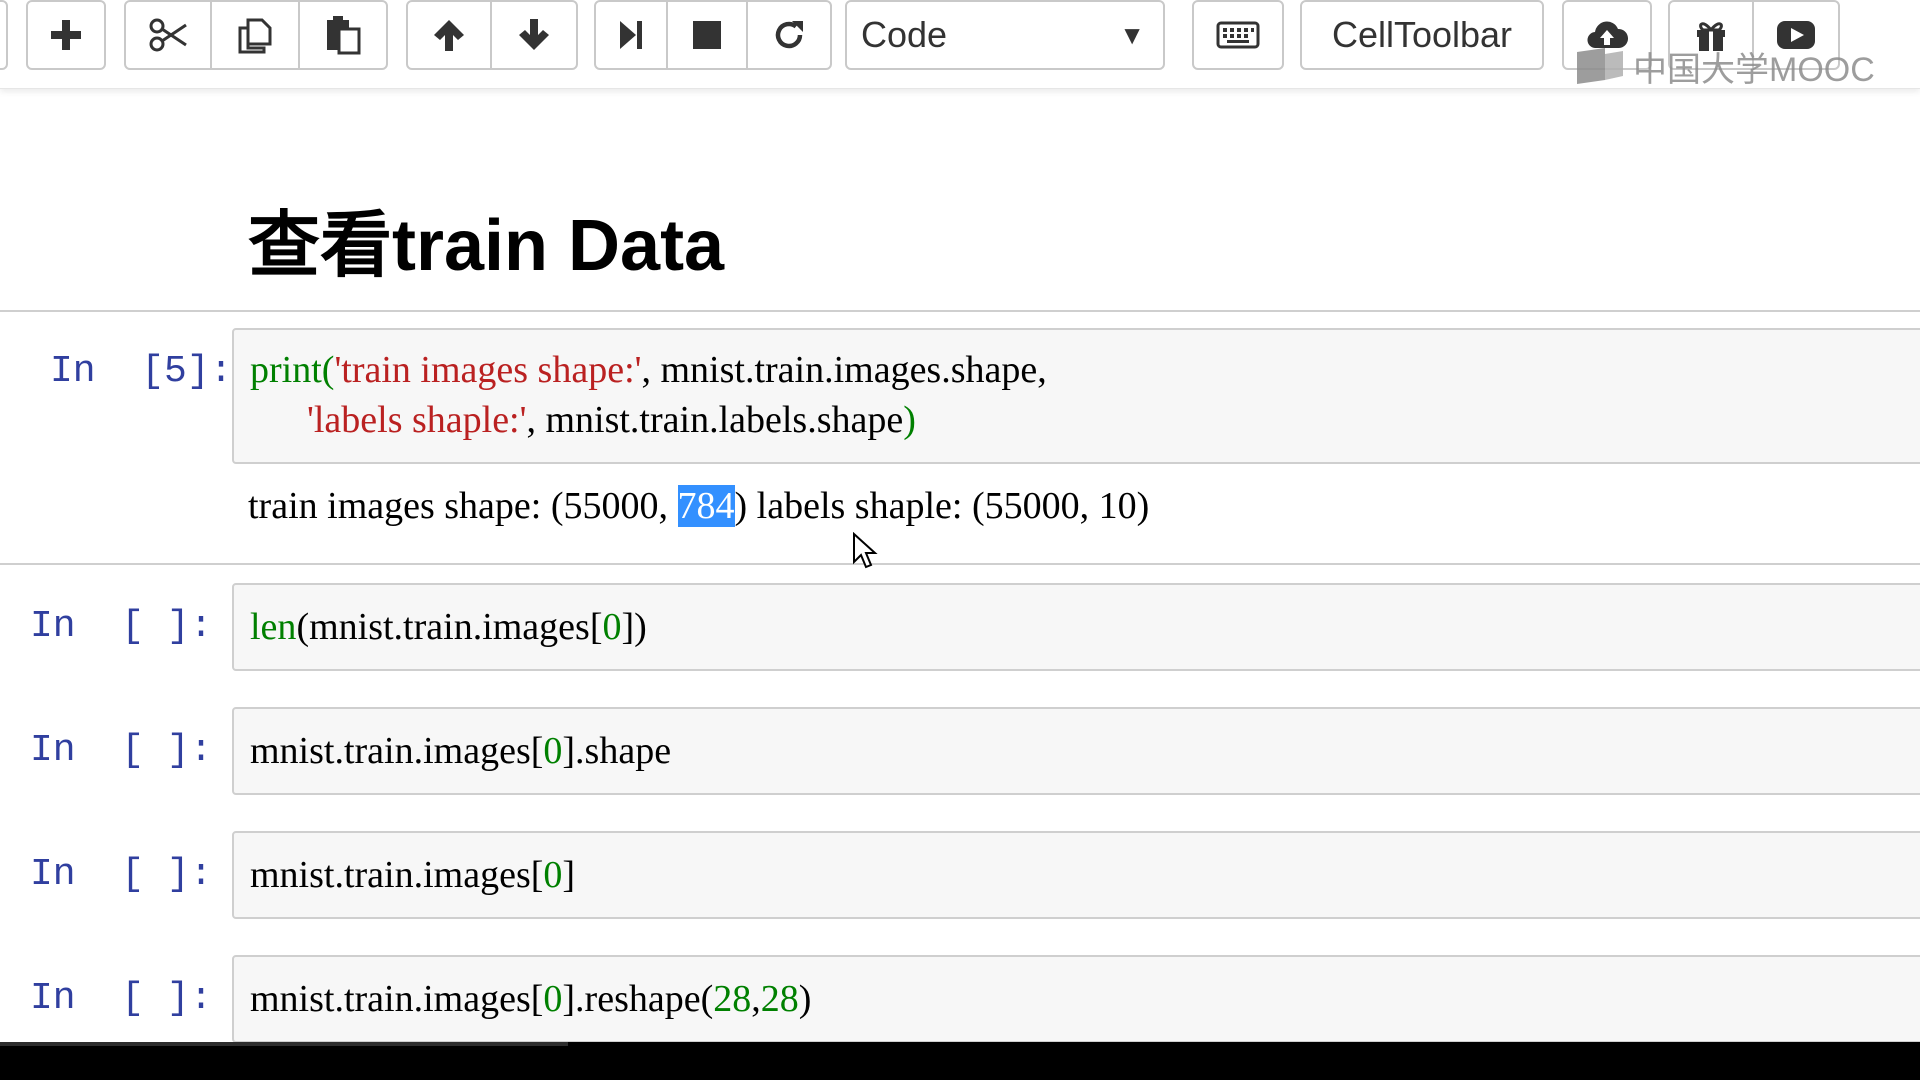  What do you see at coordinates (865, 550) in the screenshot?
I see `mouse-cursor-icon` at bounding box center [865, 550].